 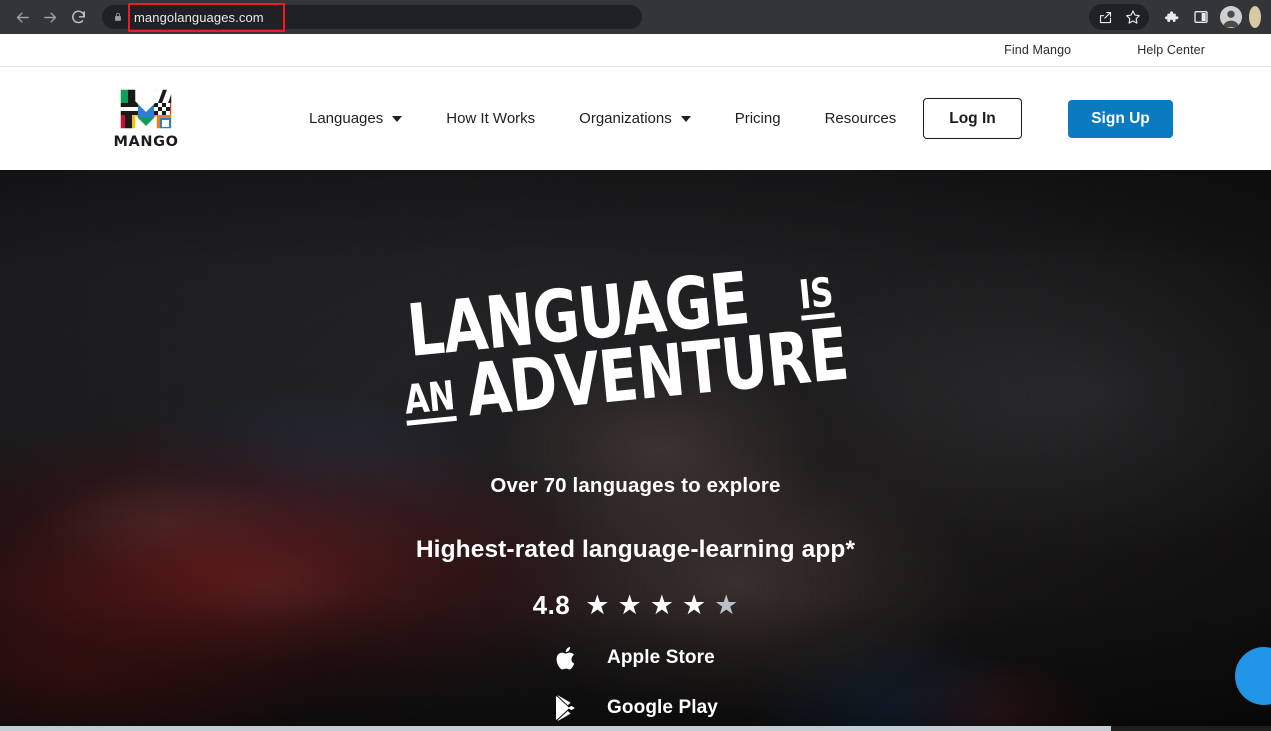 I want to click on signup-button: Sign Up, so click(x=1120, y=118).